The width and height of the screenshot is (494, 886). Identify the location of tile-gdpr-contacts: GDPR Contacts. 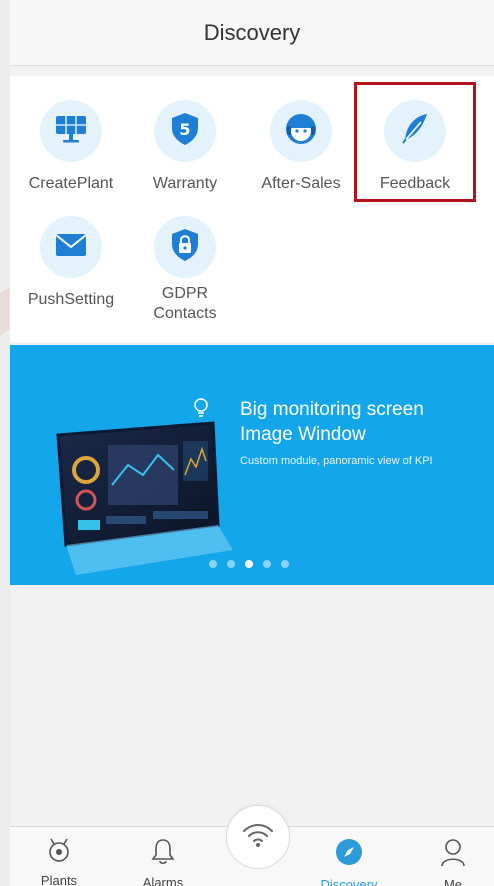
(185, 270).